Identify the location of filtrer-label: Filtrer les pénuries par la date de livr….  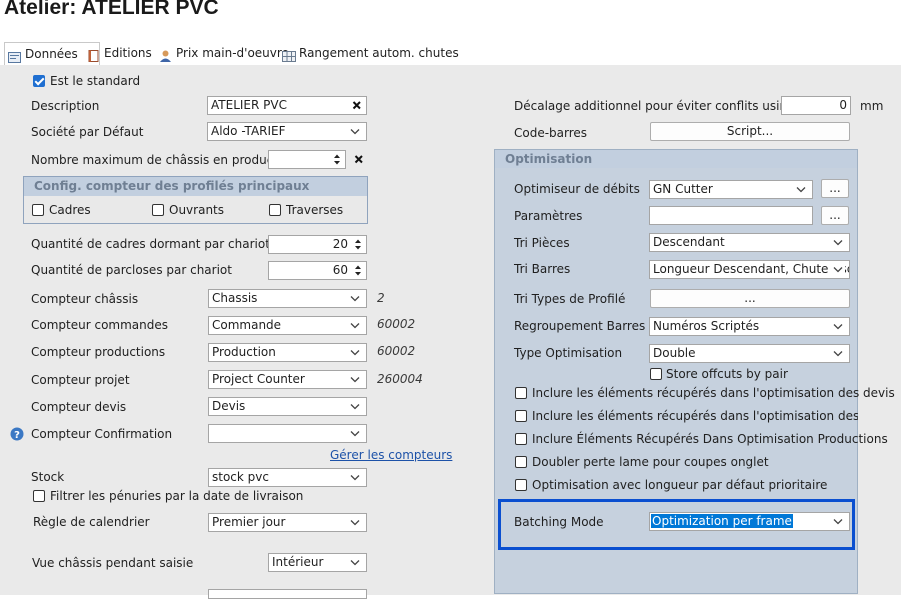
(177, 496).